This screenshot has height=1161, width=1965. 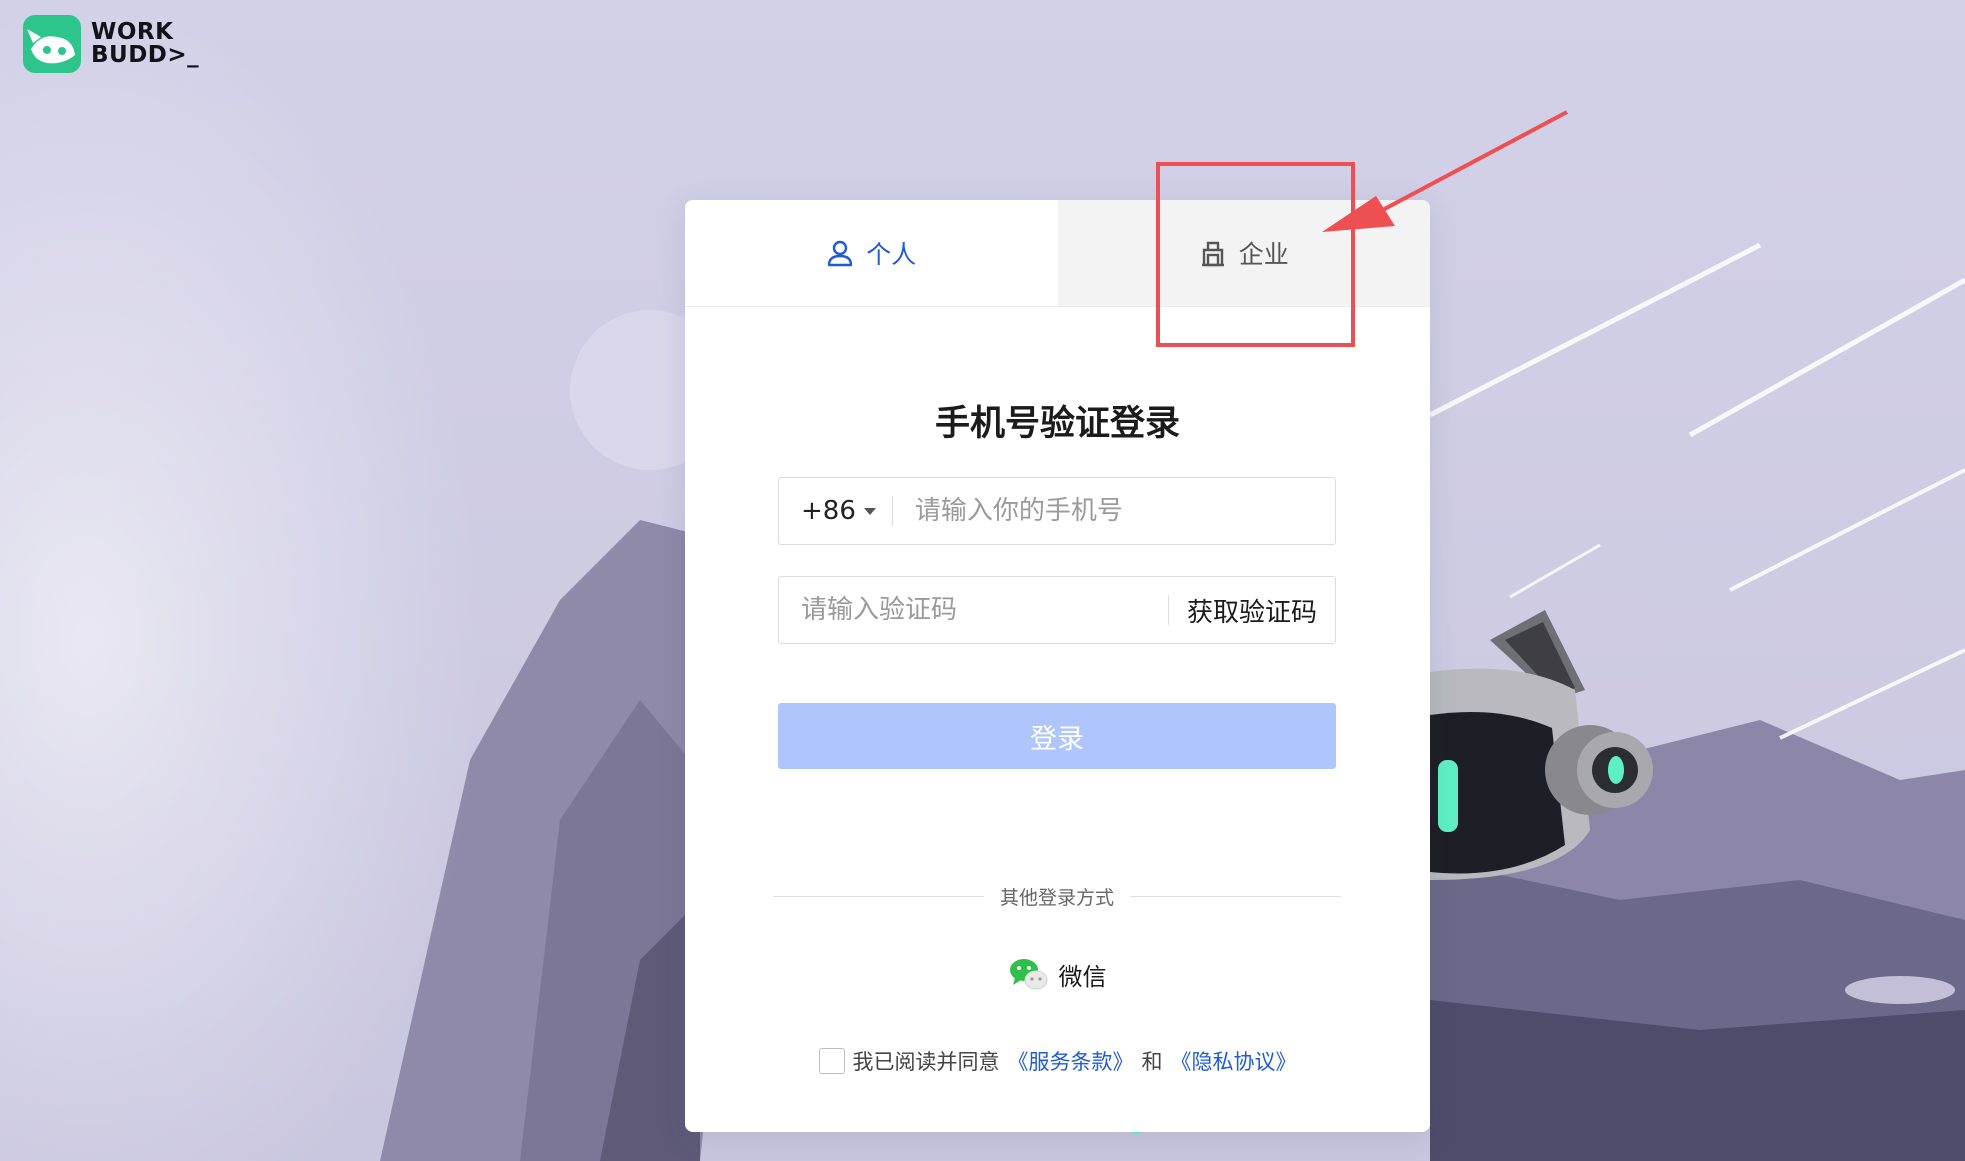 What do you see at coordinates (1255, 254) in the screenshot?
I see `annotation-highlight-box` at bounding box center [1255, 254].